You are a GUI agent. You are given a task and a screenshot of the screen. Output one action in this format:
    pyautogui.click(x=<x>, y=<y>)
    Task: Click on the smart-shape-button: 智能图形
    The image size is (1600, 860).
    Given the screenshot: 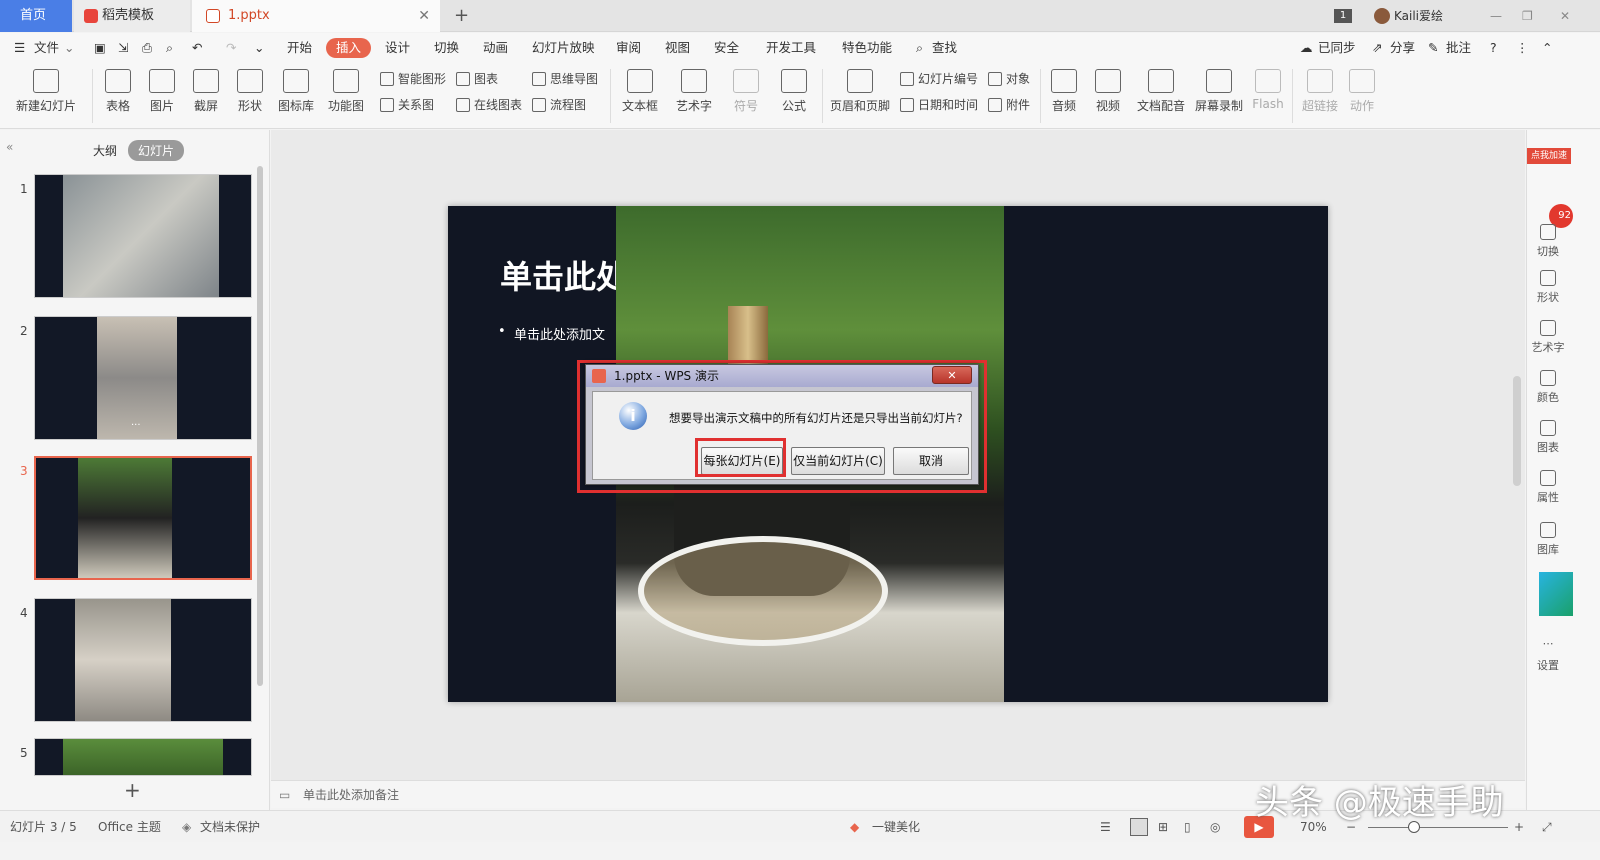 What is the action you would take?
    pyautogui.click(x=412, y=79)
    